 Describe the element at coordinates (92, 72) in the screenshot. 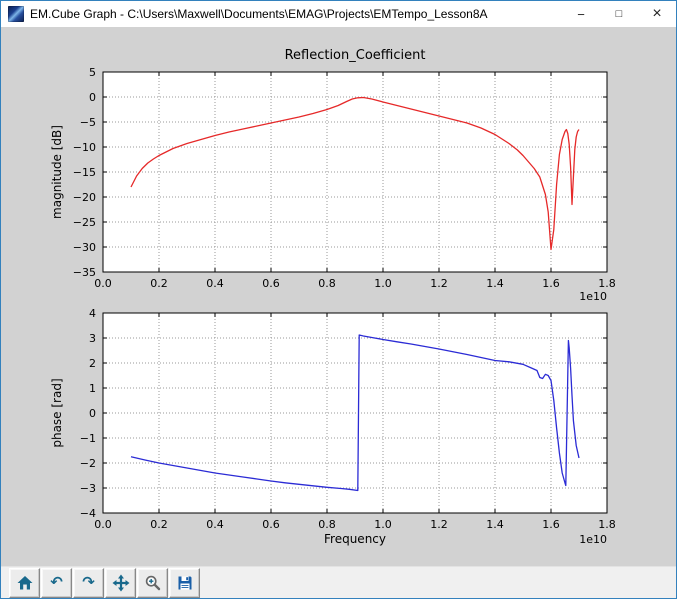

I see `y-tick-label: 5` at that location.